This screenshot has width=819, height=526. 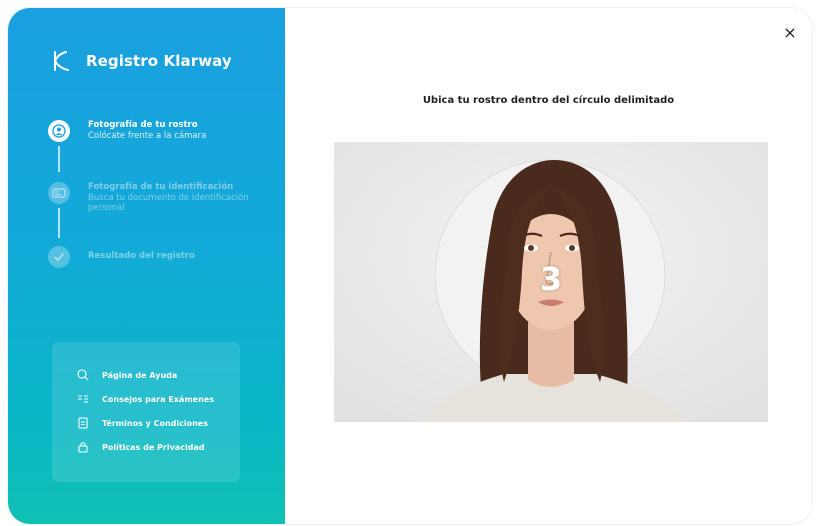 I want to click on help-link-label: Consejos para Exámenes, so click(x=158, y=399).